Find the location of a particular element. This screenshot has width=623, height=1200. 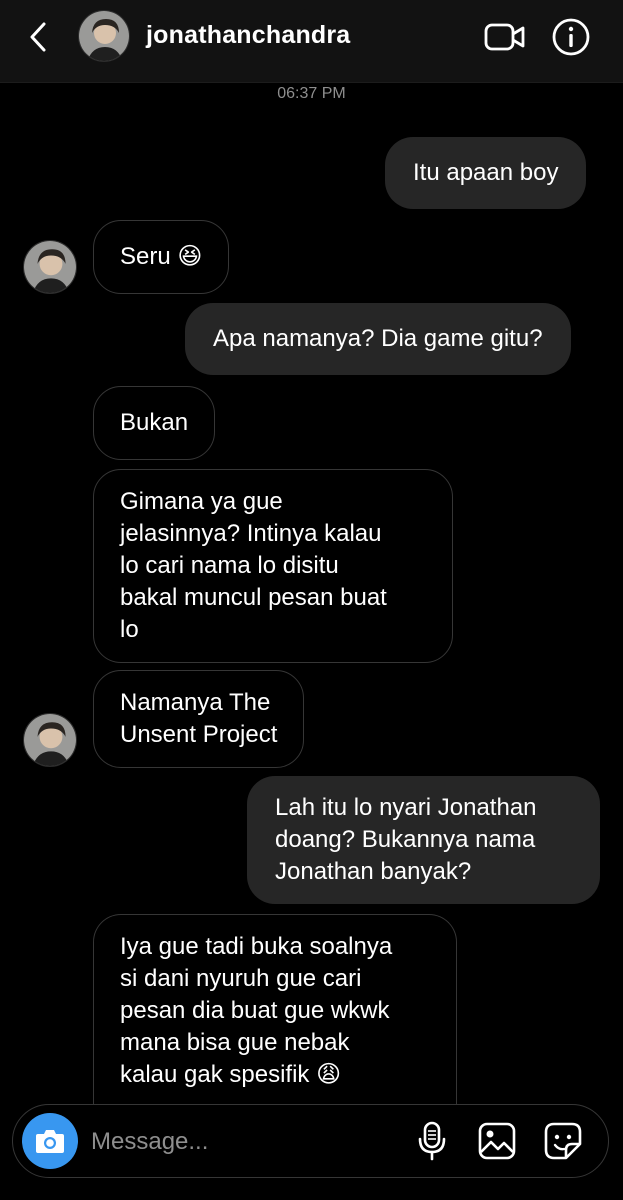

chat-header: jonathanchandra is located at coordinates (311, 41).